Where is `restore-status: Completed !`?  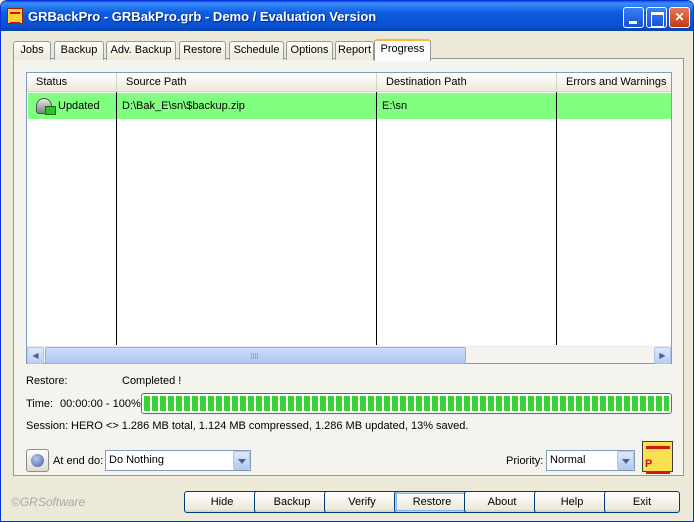 restore-status: Completed ! is located at coordinates (152, 381).